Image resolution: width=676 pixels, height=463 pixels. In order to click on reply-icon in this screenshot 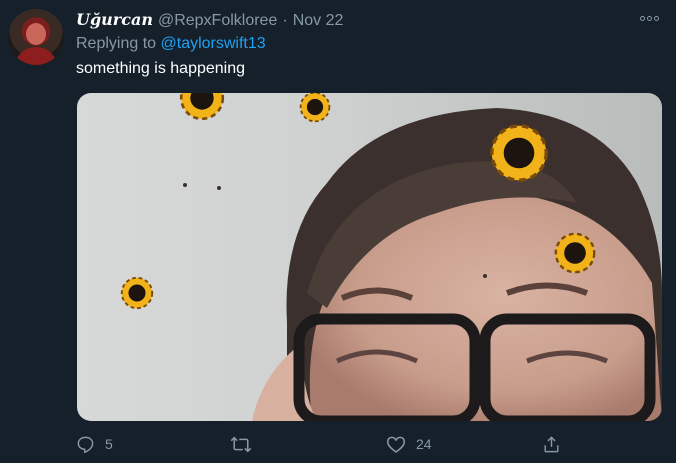, I will do `click(85, 444)`.